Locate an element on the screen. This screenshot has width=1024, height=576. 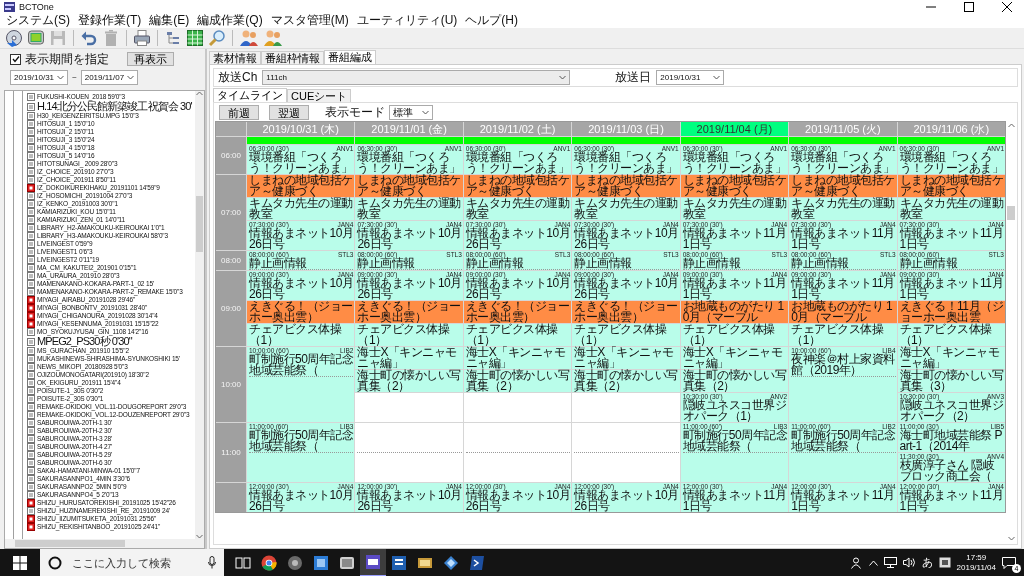
users-icon is located at coordinates (273, 38).